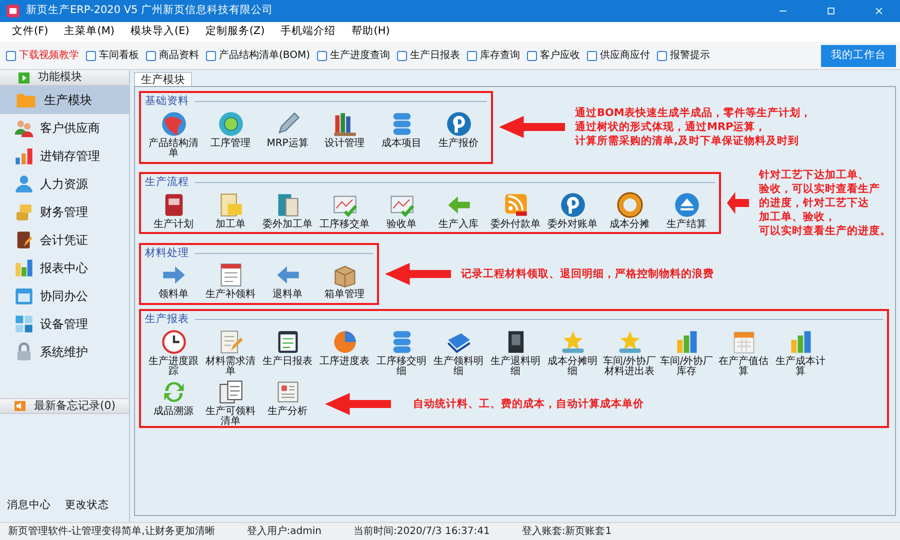  What do you see at coordinates (345, 123) in the screenshot?
I see `books-icon` at bounding box center [345, 123].